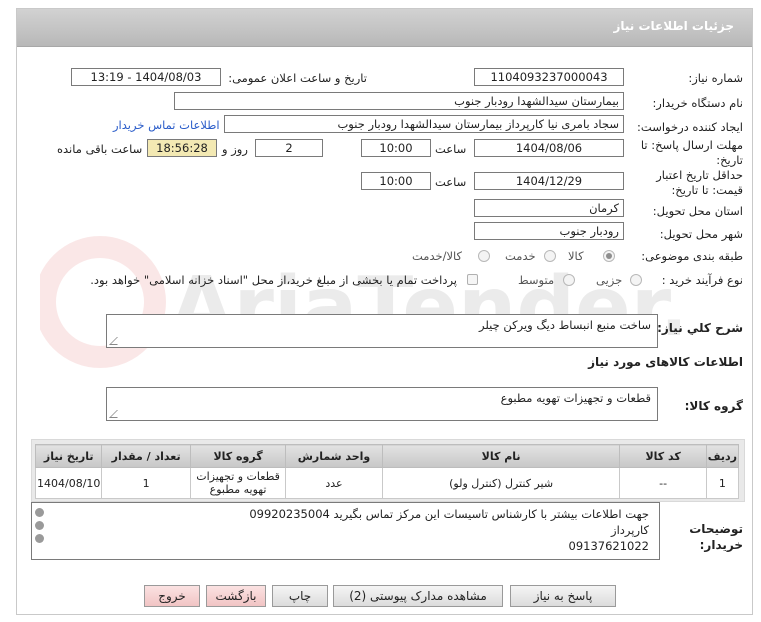  What do you see at coordinates (382, 331) in the screenshot?
I see `summary-field: ساخت منبع انبساط دیگ ویرکن چیلر` at bounding box center [382, 331].